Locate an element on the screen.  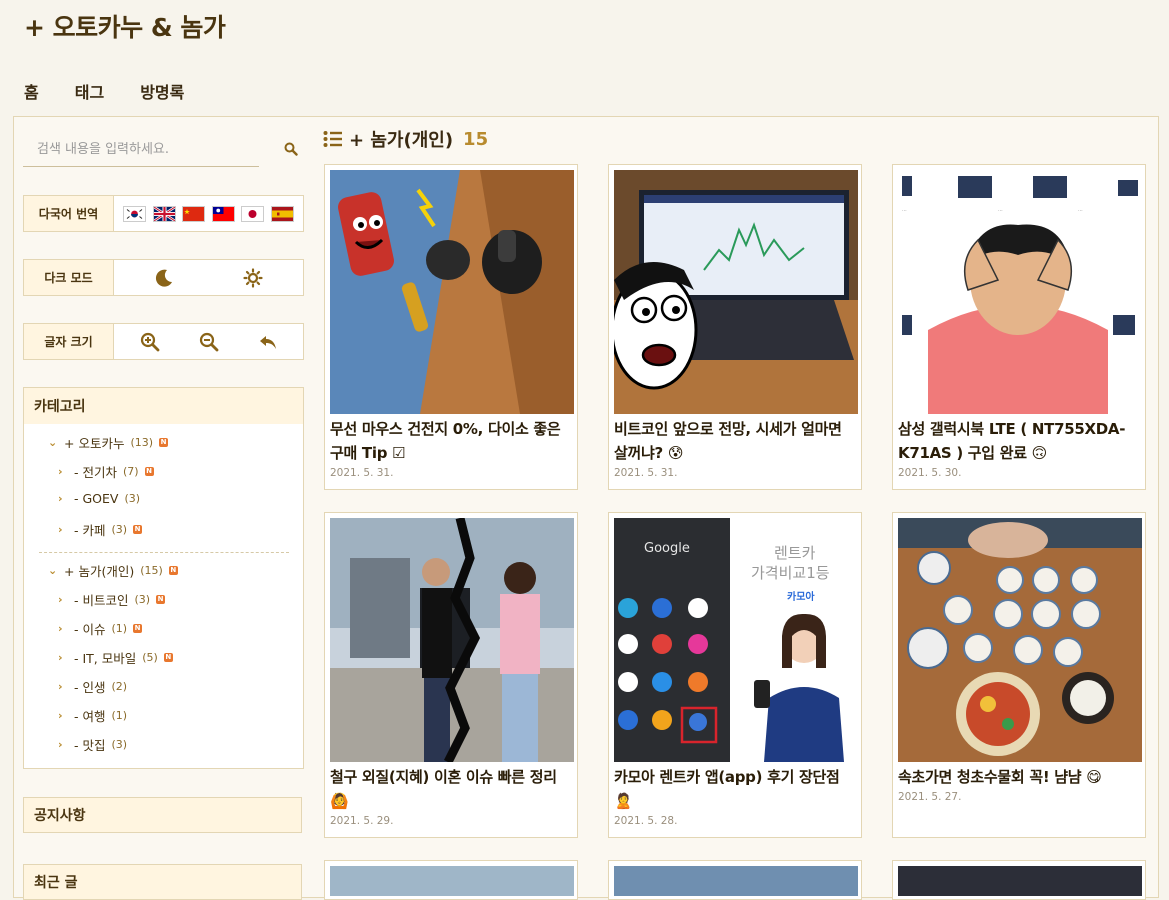
post-title: 카모아 렌트카 앱(app) 후기 장단점 🙎 is located at coordinates (735, 789).